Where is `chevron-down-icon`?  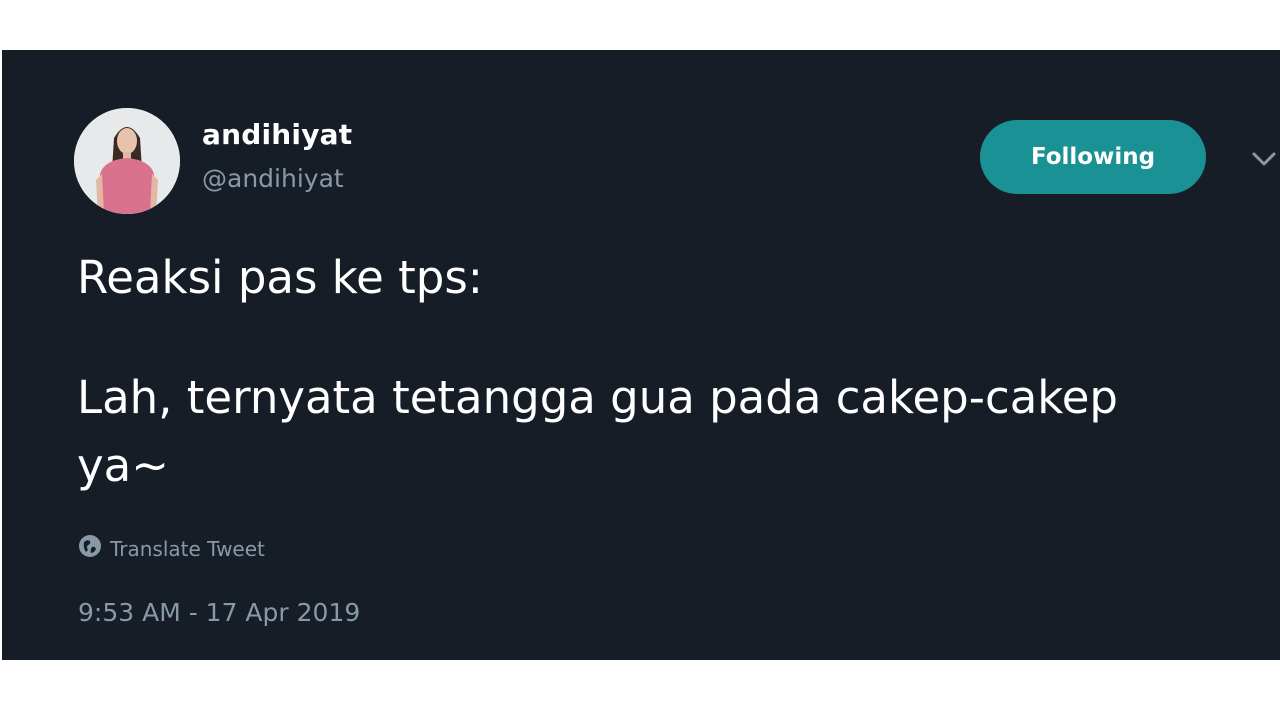
chevron-down-icon is located at coordinates (1261, 159).